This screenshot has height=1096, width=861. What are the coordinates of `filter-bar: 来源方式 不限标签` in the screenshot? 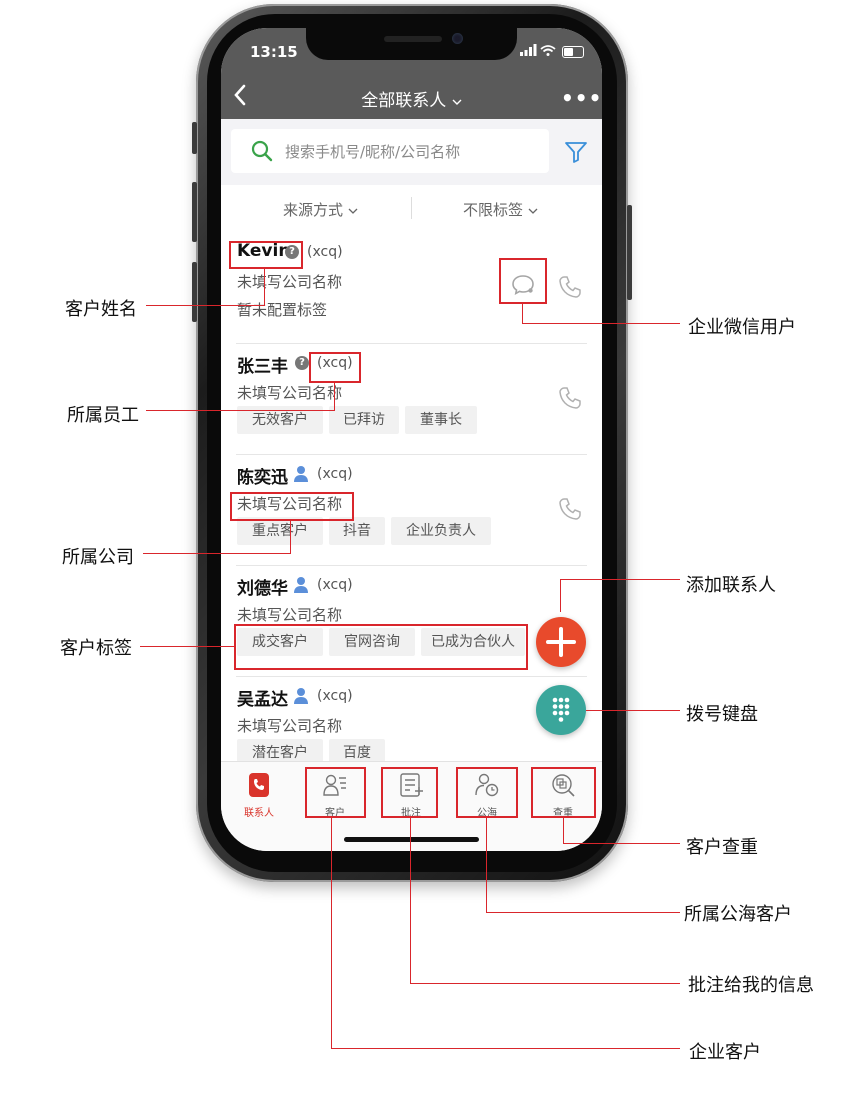 It's located at (411, 209).